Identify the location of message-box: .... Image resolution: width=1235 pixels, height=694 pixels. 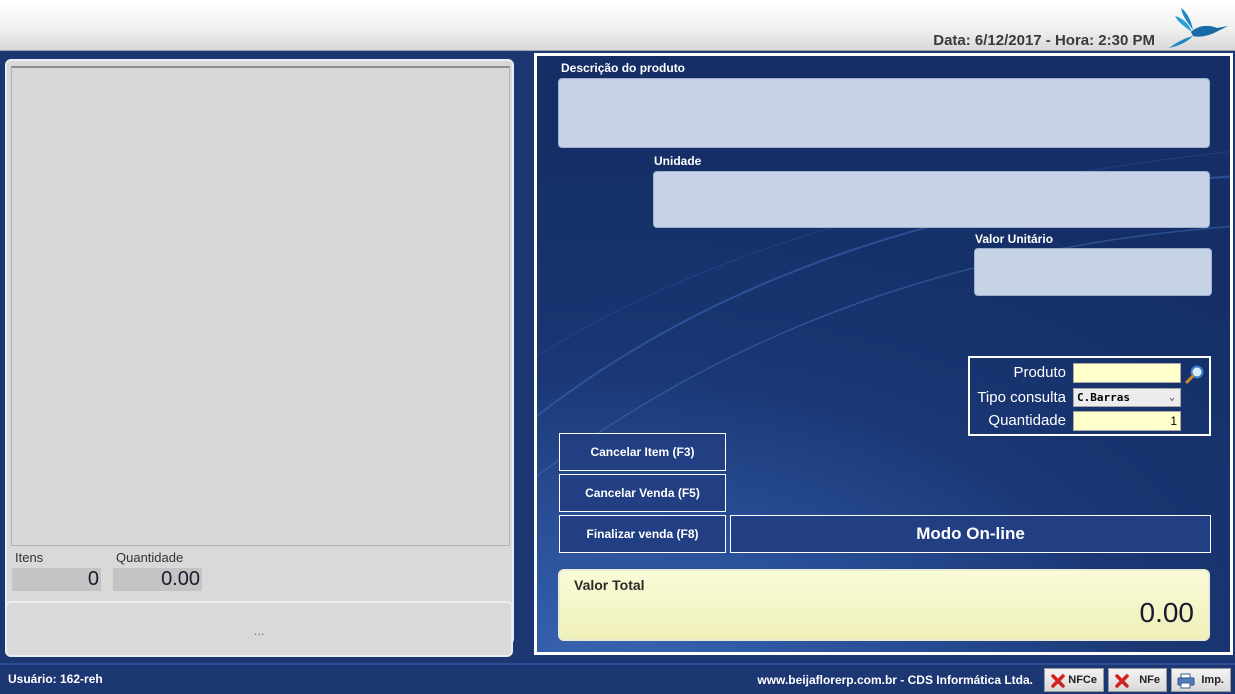
(259, 629).